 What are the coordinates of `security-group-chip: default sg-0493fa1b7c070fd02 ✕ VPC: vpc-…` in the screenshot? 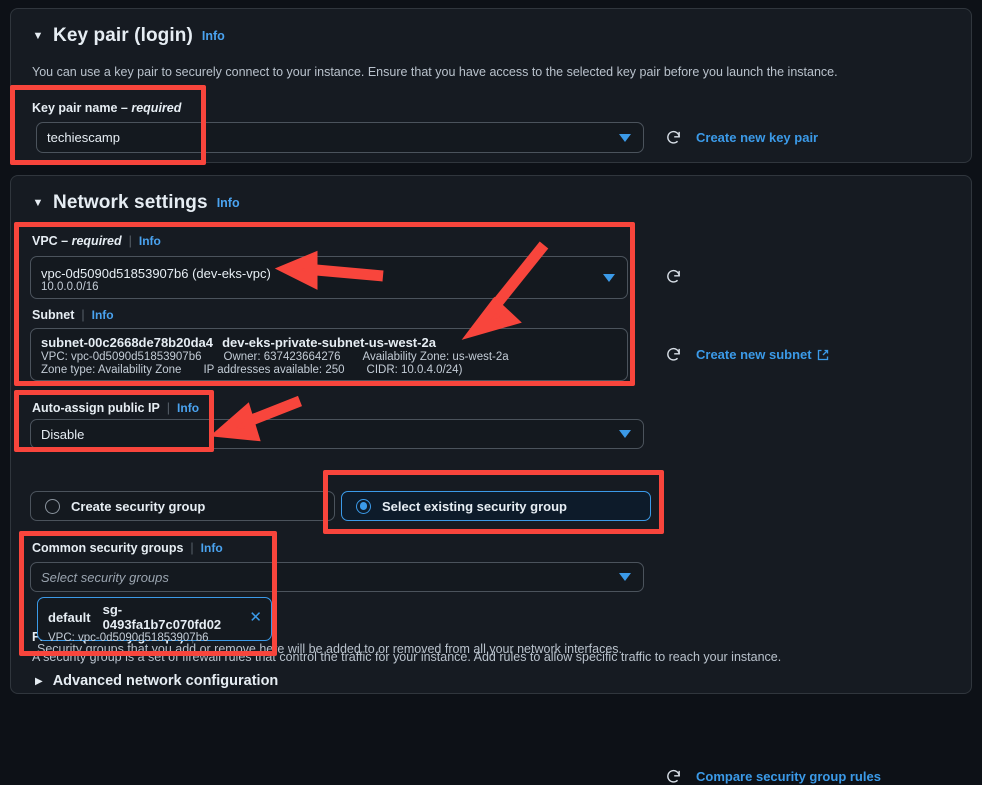 It's located at (154, 620).